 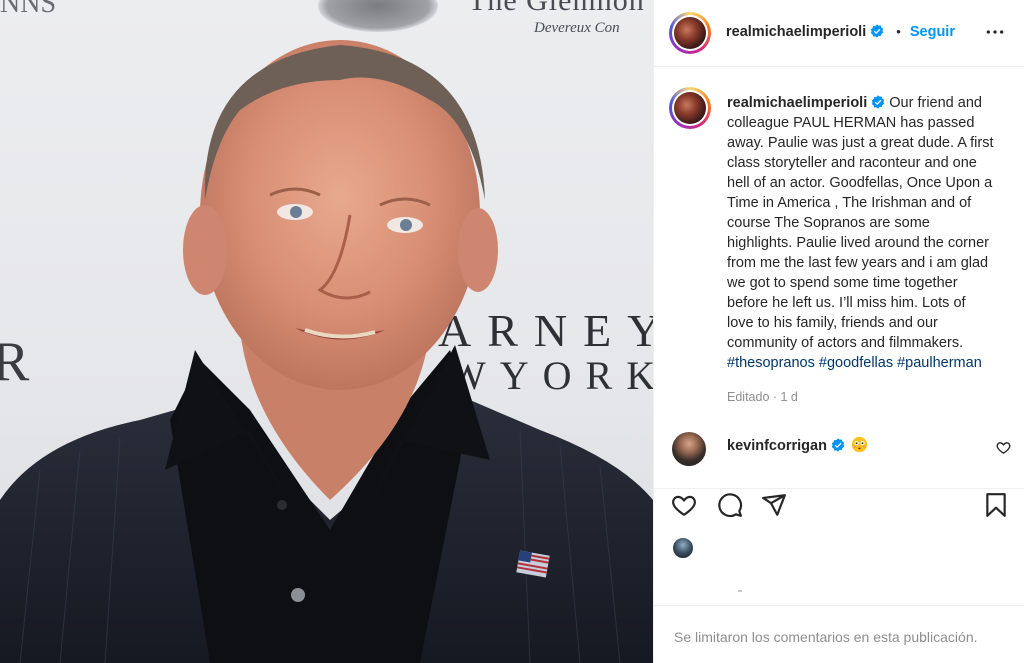 What do you see at coordinates (939, 363) in the screenshot?
I see `hashtag-link: #paulherman` at bounding box center [939, 363].